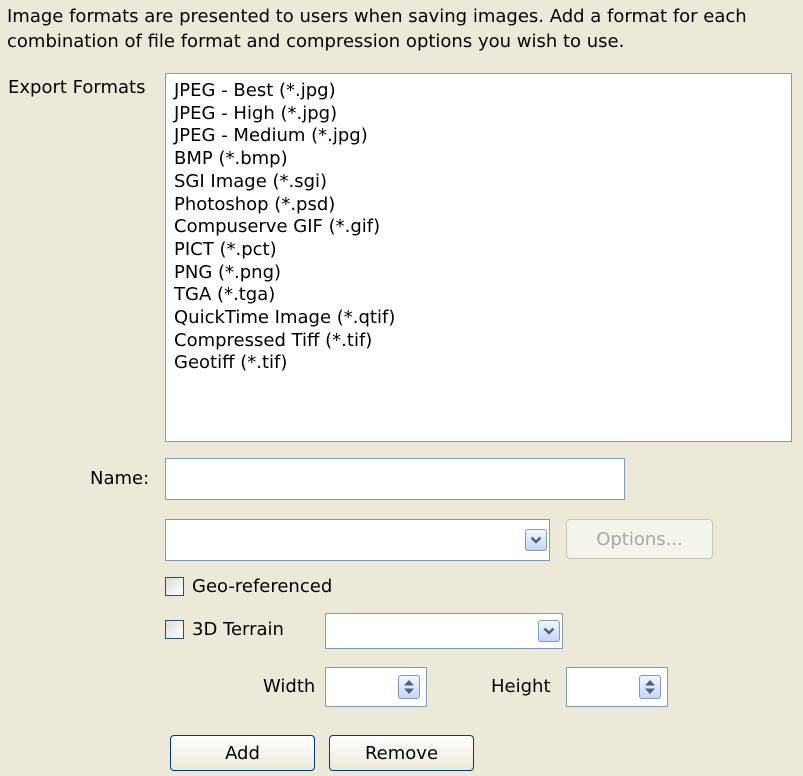 The width and height of the screenshot is (803, 776). Describe the element at coordinates (289, 686) in the screenshot. I see `width-label: Width` at that location.